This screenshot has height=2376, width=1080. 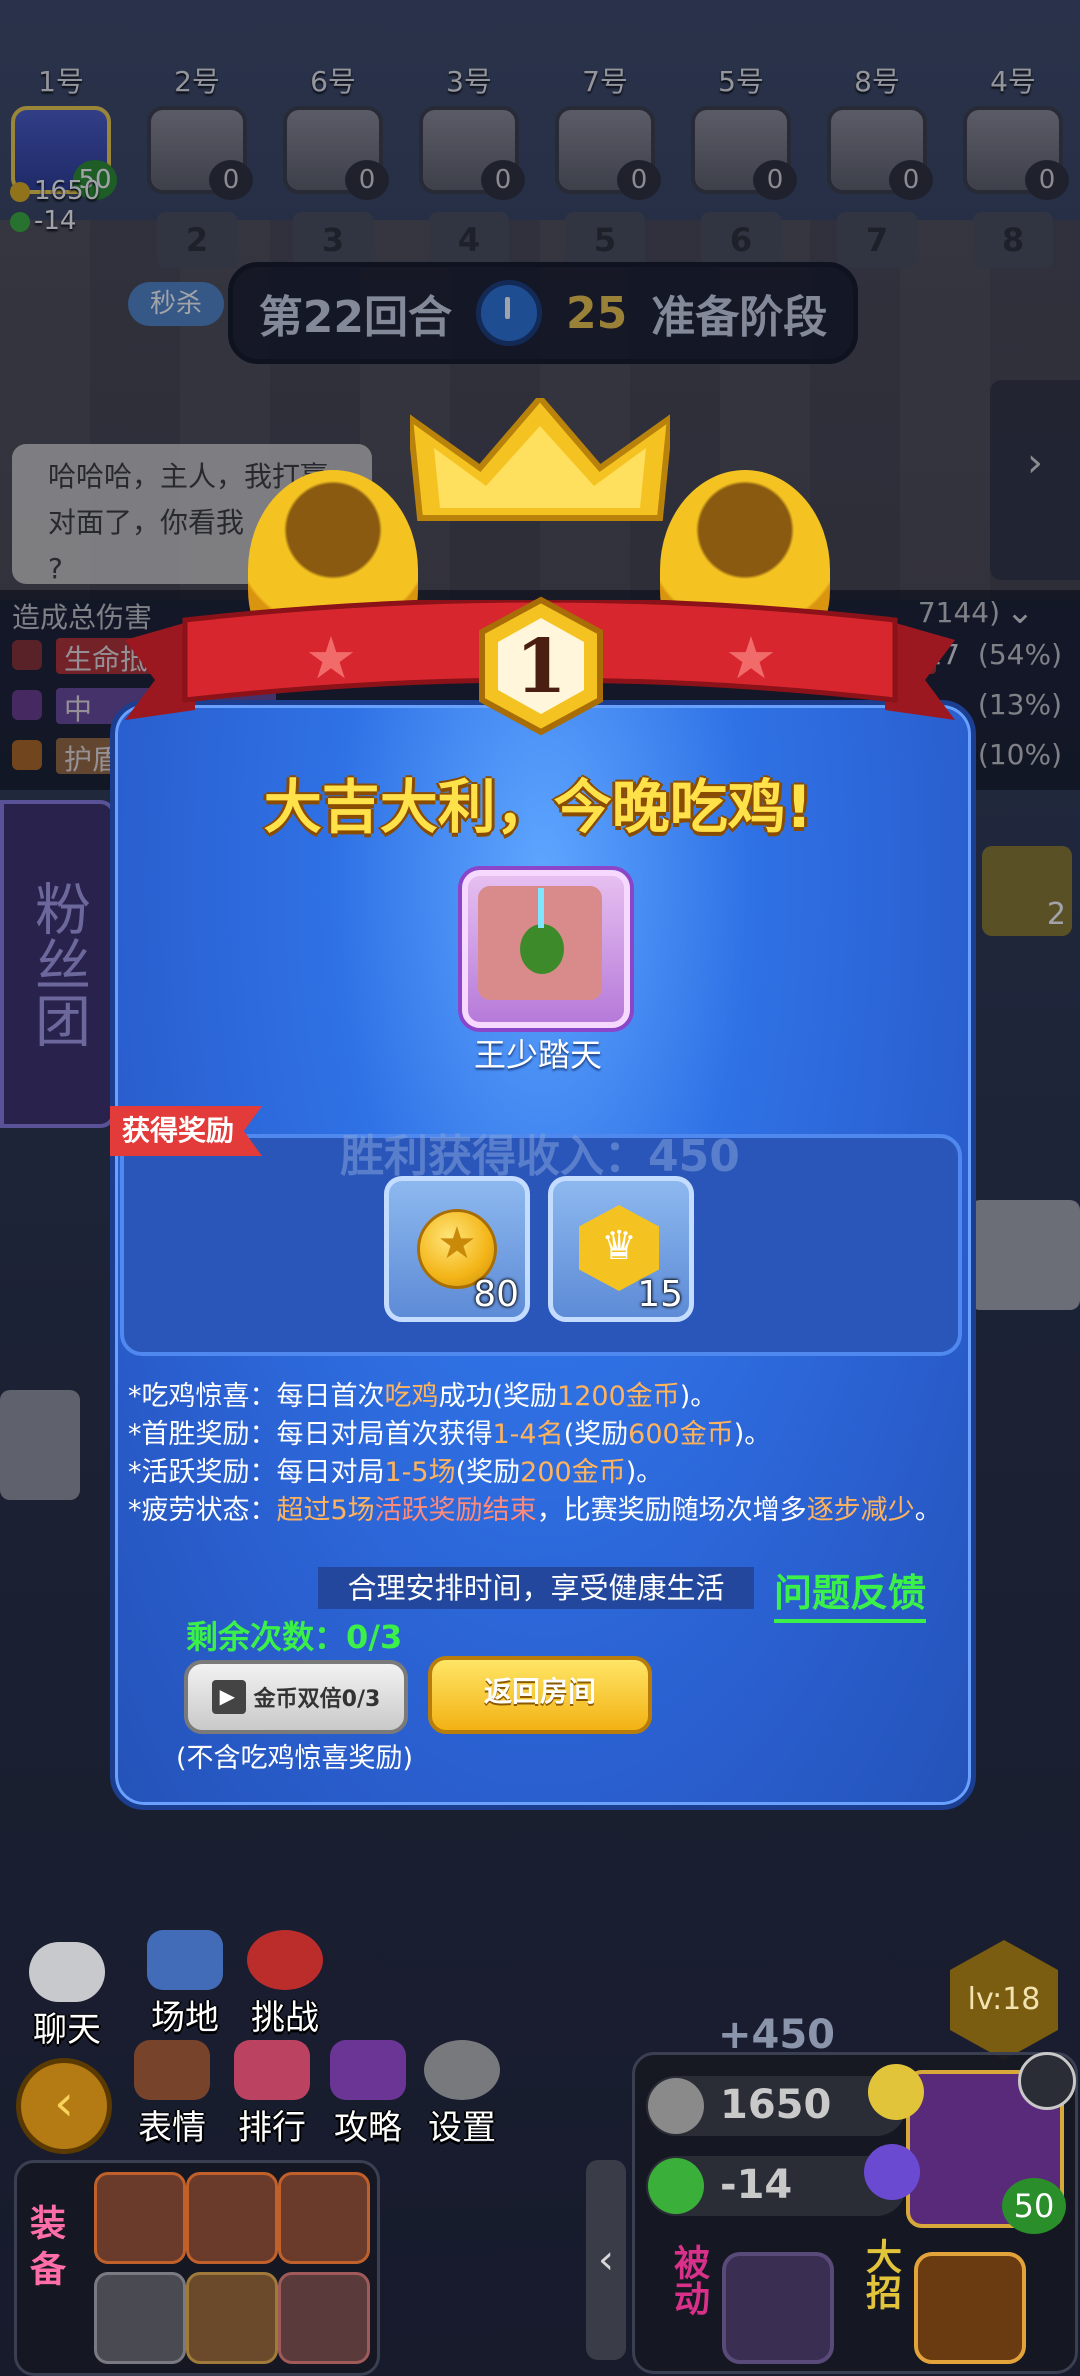 What do you see at coordinates (880, 2274) in the screenshot?
I see `ultimate-label: 大招` at bounding box center [880, 2274].